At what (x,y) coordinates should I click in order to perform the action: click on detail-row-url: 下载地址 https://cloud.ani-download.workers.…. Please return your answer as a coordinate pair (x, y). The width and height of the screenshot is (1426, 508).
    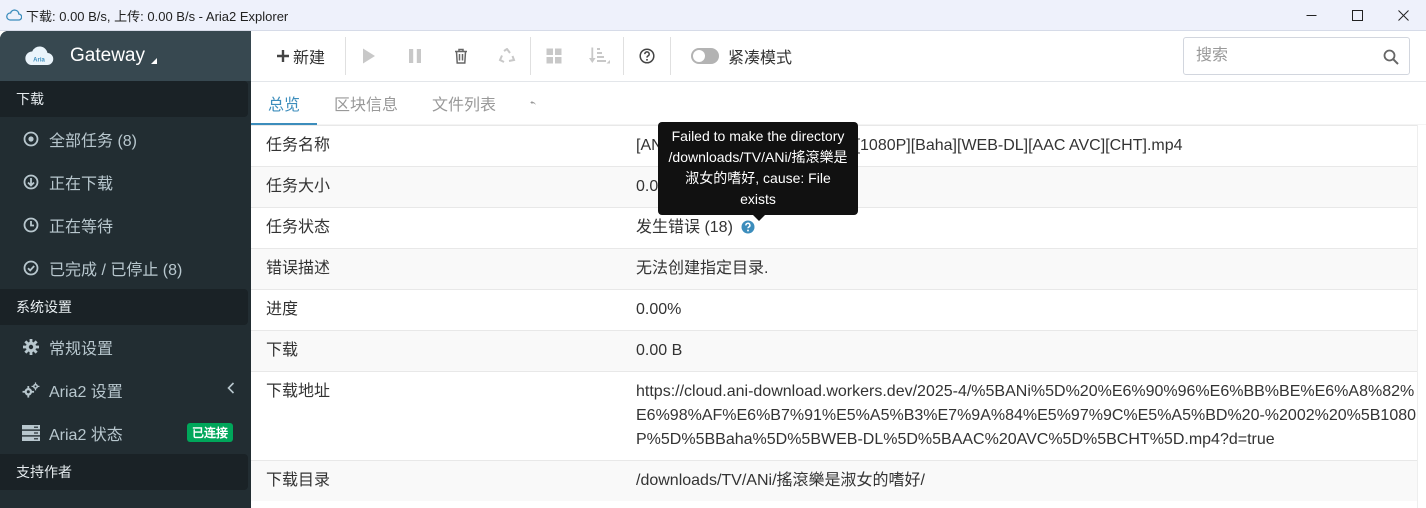
    Looking at the image, I should click on (834, 415).